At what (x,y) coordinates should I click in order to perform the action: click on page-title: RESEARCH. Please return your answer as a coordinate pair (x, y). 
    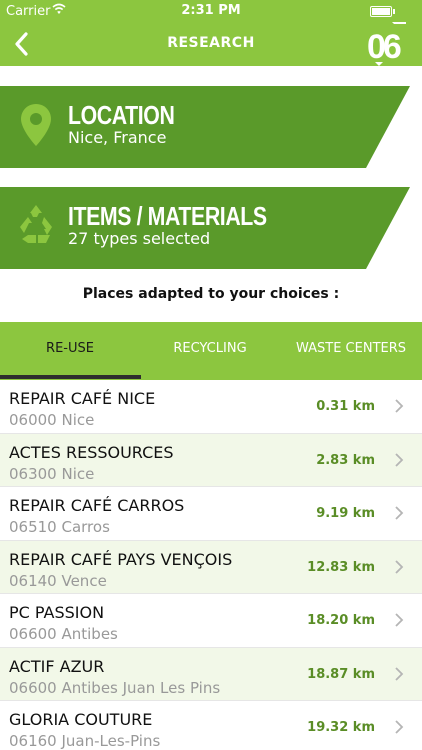
    Looking at the image, I should click on (211, 43).